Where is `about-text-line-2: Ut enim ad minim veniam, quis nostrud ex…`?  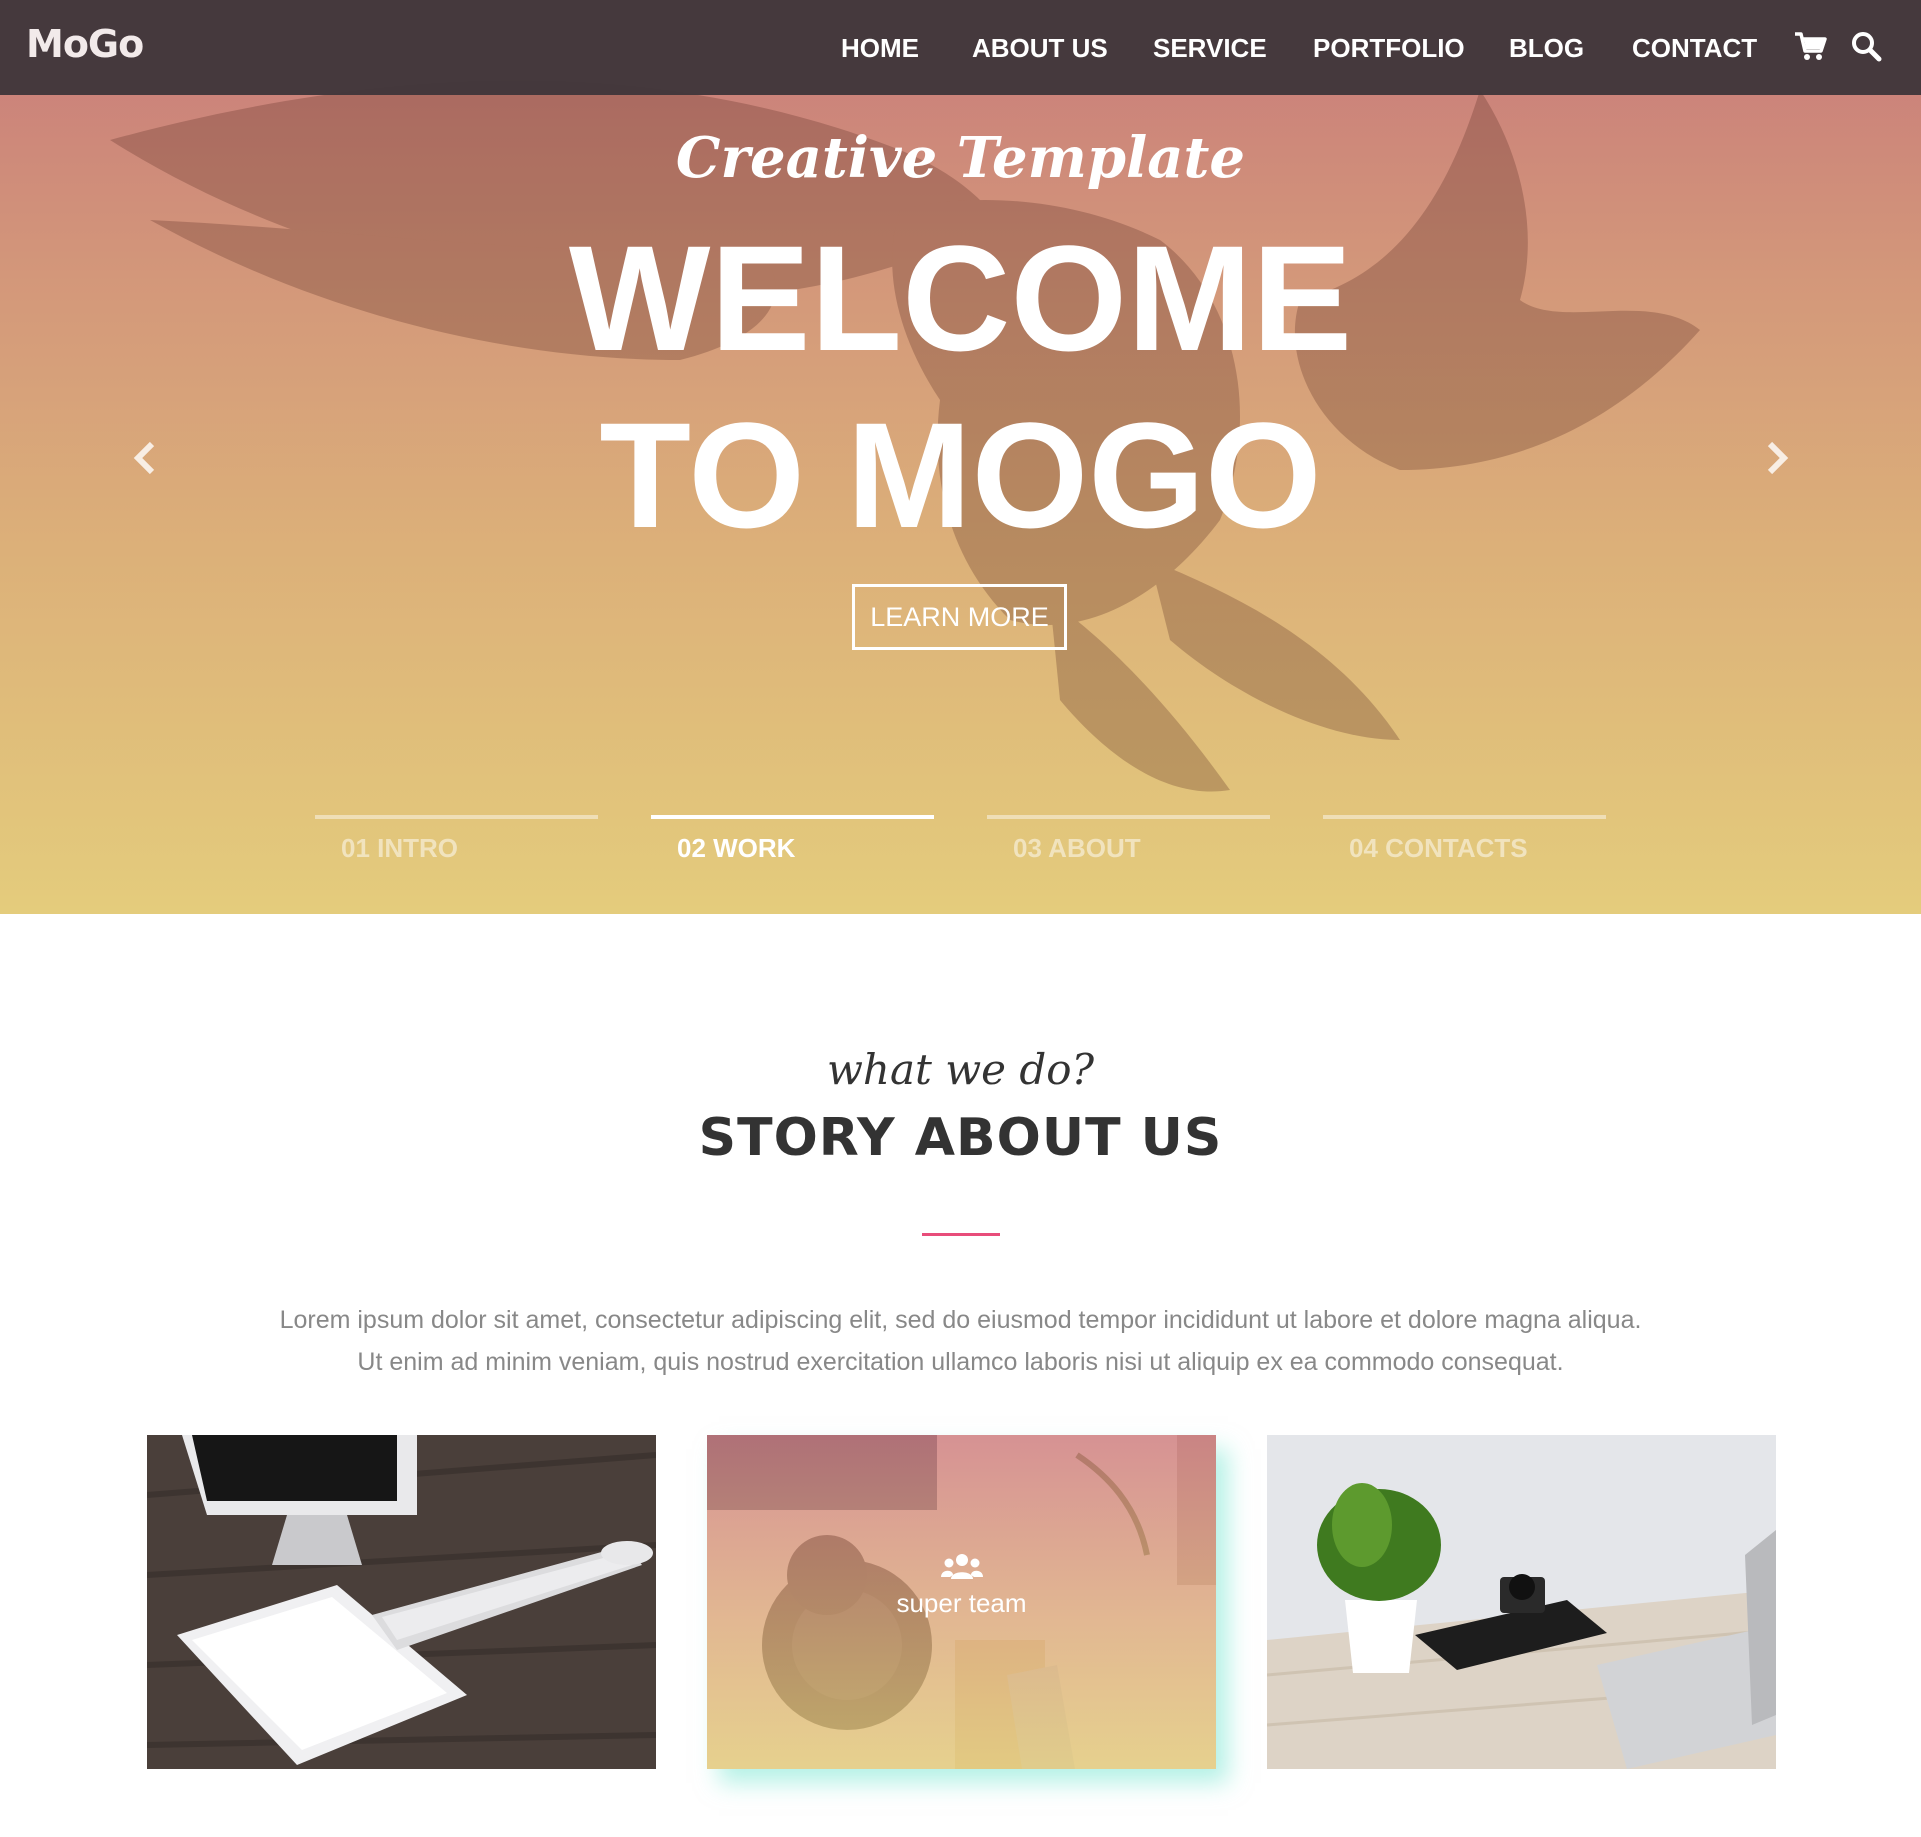 about-text-line-2: Ut enim ad minim veniam, quis nostrud ex… is located at coordinates (960, 1362).